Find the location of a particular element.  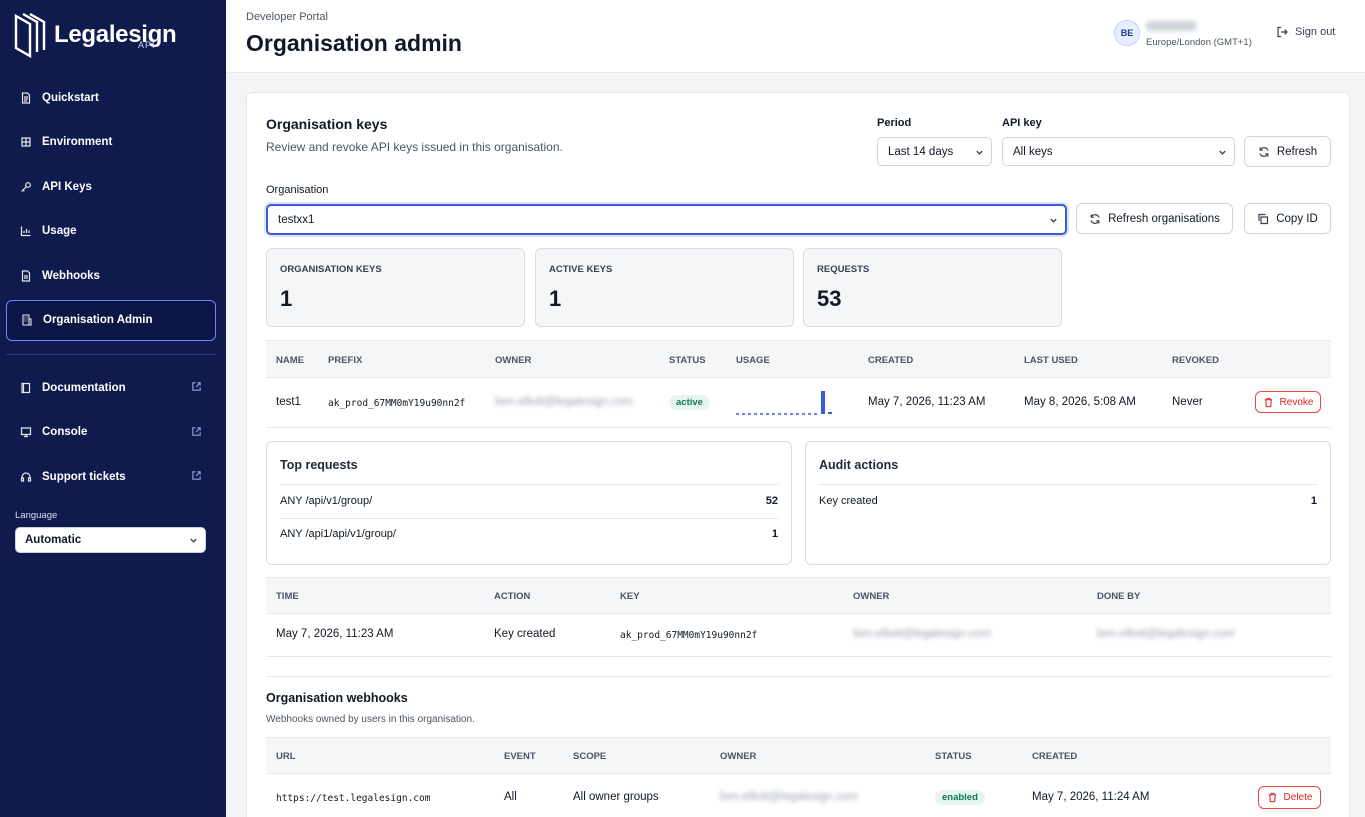

copy-icon is located at coordinates (1263, 218).